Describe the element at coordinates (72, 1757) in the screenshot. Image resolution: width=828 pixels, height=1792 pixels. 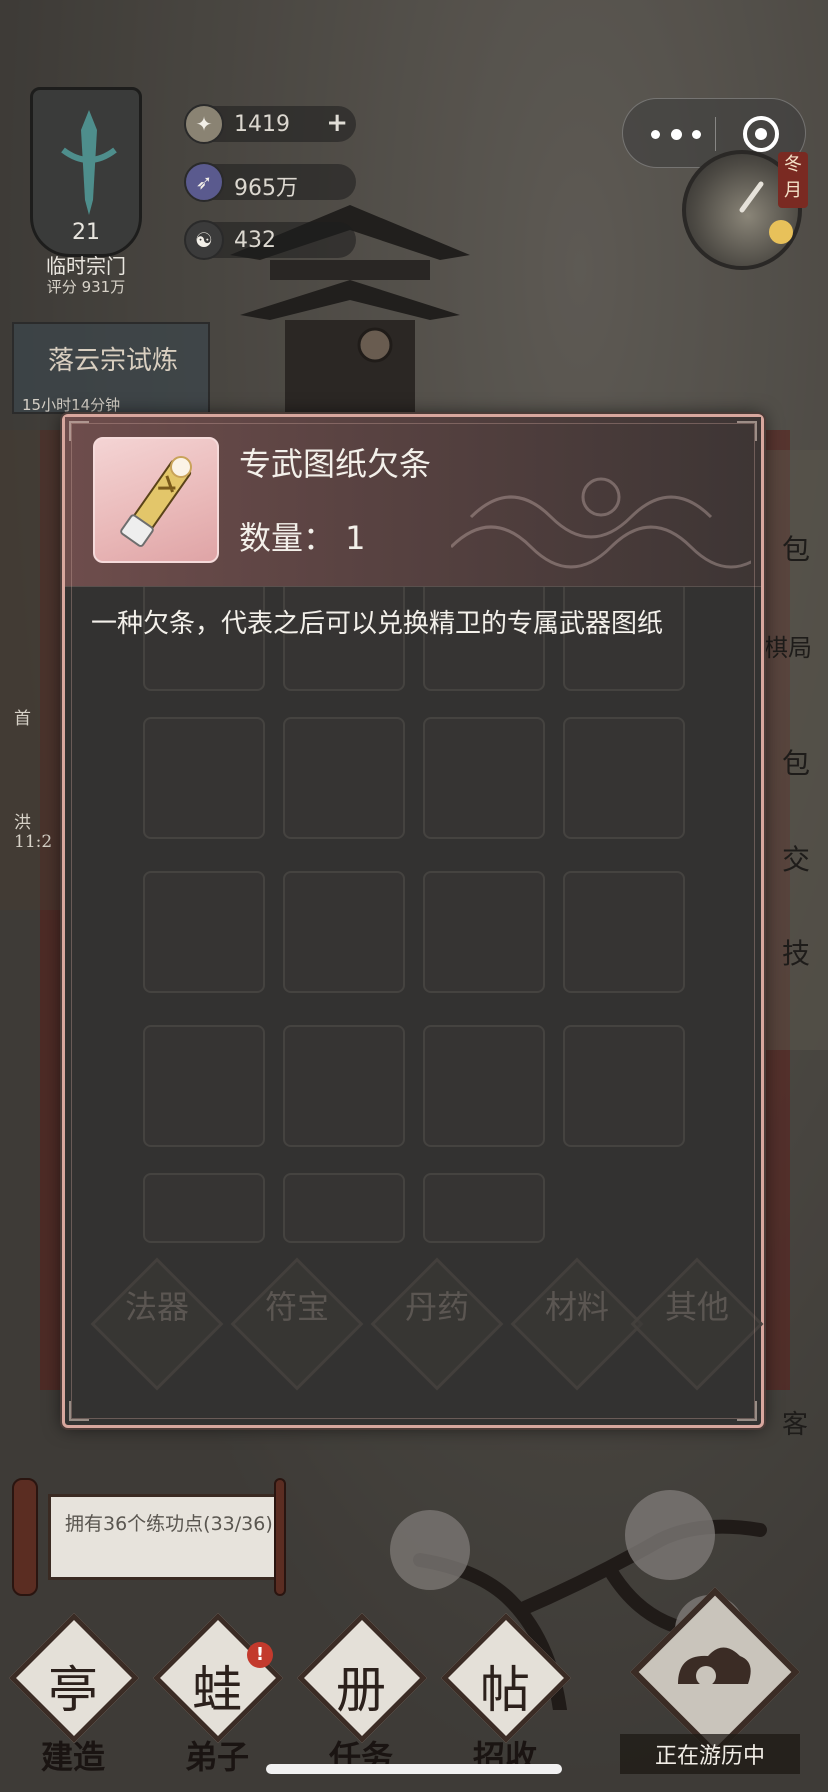
I see `nav-label: 建造` at that location.